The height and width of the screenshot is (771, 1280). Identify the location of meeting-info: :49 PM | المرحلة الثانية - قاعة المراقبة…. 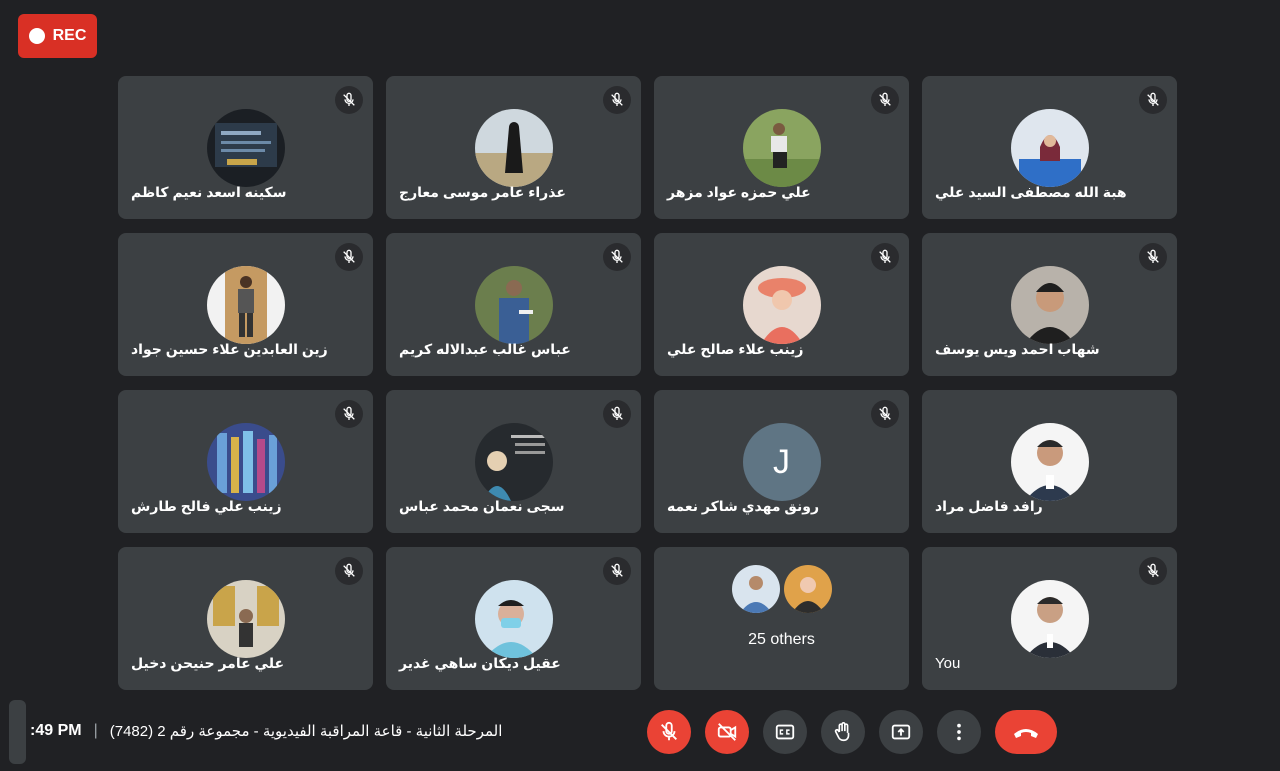
(266, 731).